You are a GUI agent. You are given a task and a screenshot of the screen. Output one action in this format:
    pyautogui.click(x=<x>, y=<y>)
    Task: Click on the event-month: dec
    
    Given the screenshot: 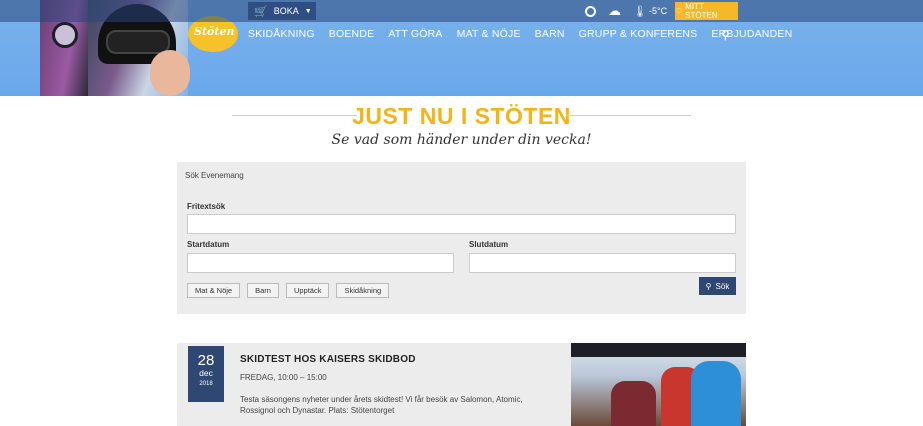 What is the action you would take?
    pyautogui.click(x=206, y=373)
    